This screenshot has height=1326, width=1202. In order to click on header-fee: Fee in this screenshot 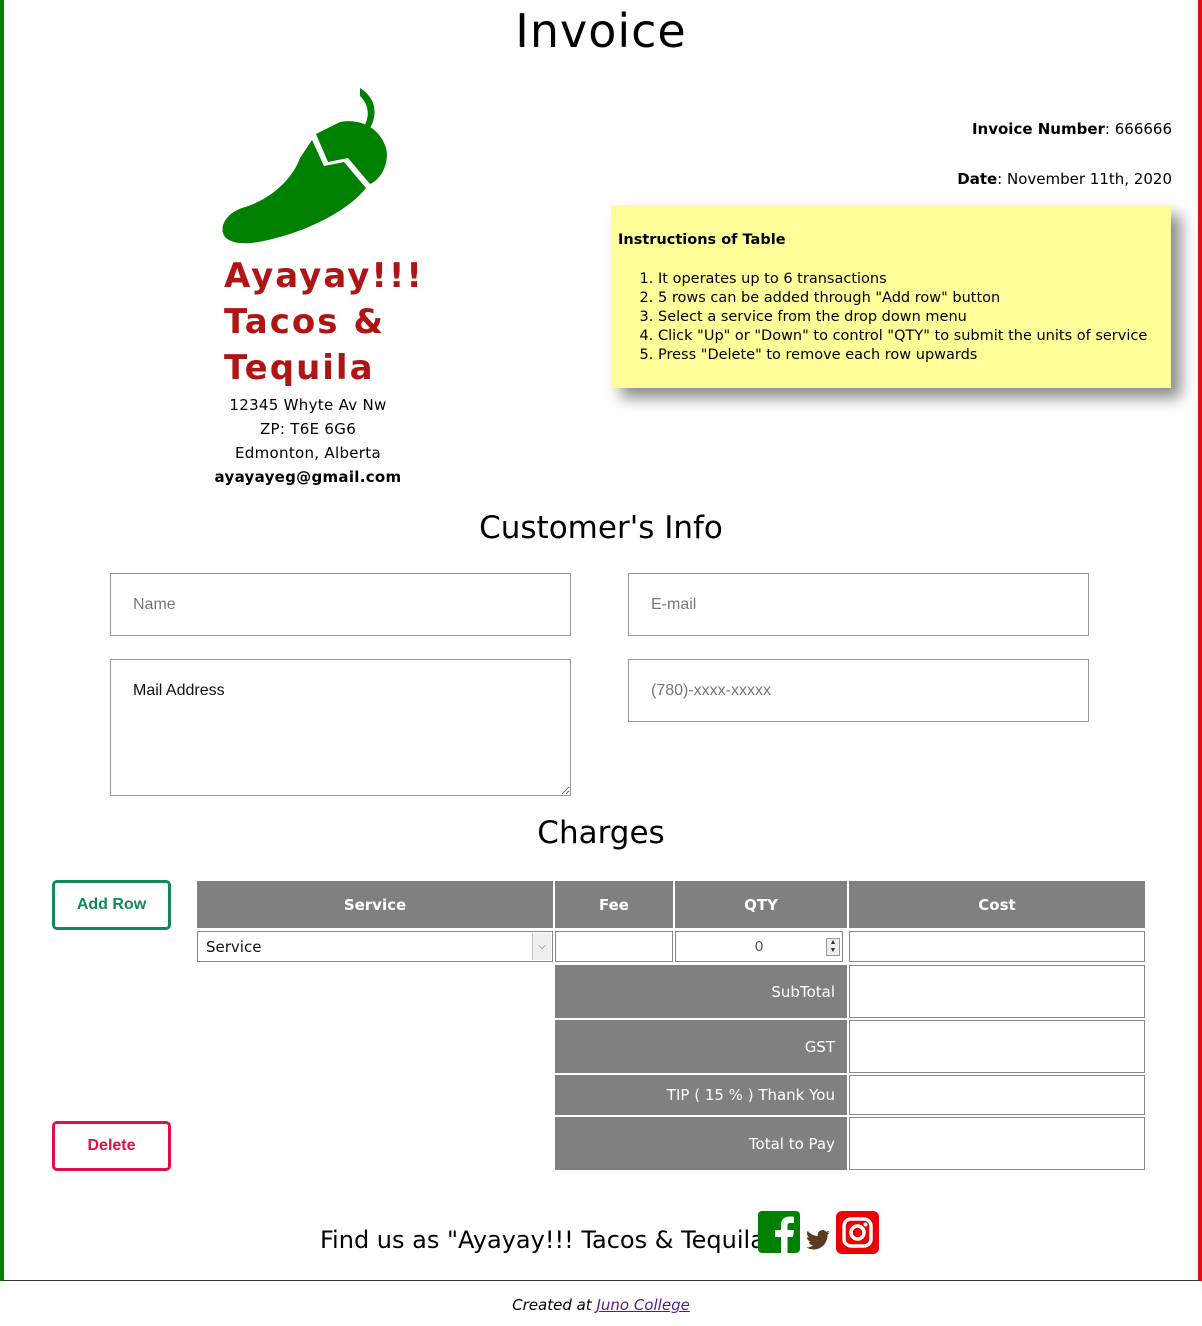, I will do `click(614, 904)`.